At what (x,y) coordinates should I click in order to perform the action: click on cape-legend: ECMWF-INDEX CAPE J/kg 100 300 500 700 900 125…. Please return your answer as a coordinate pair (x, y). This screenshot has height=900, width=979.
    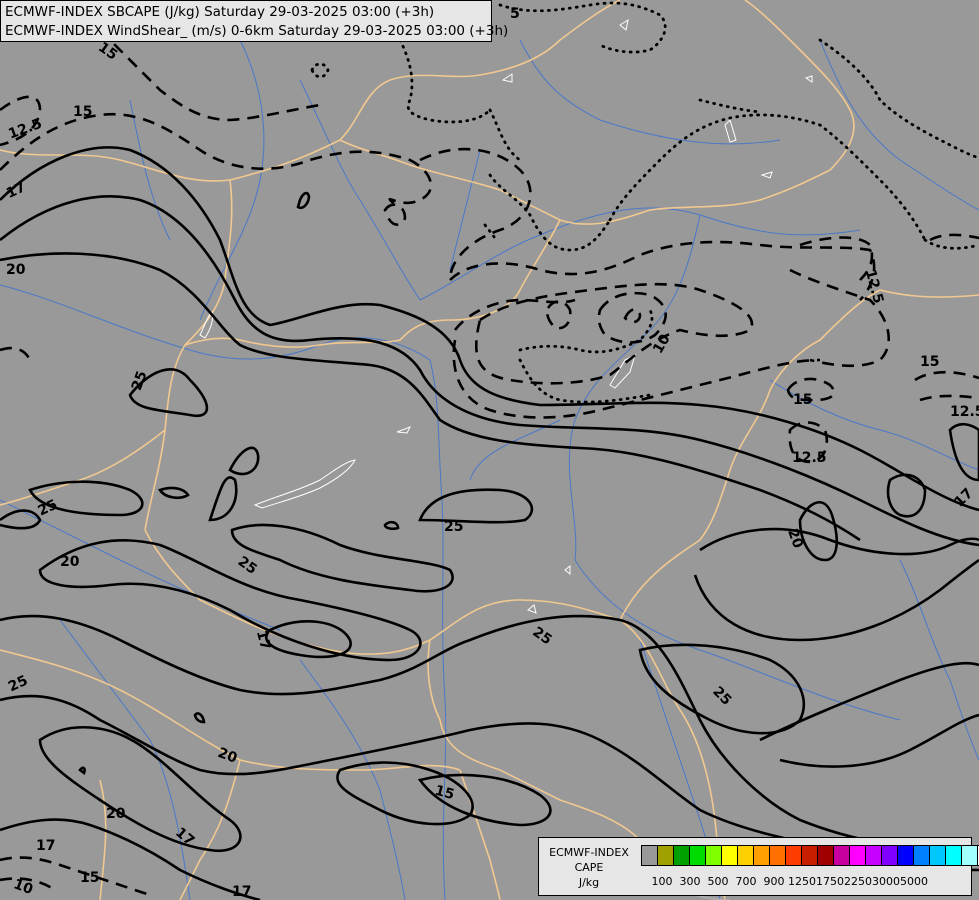
    Looking at the image, I should click on (758, 866).